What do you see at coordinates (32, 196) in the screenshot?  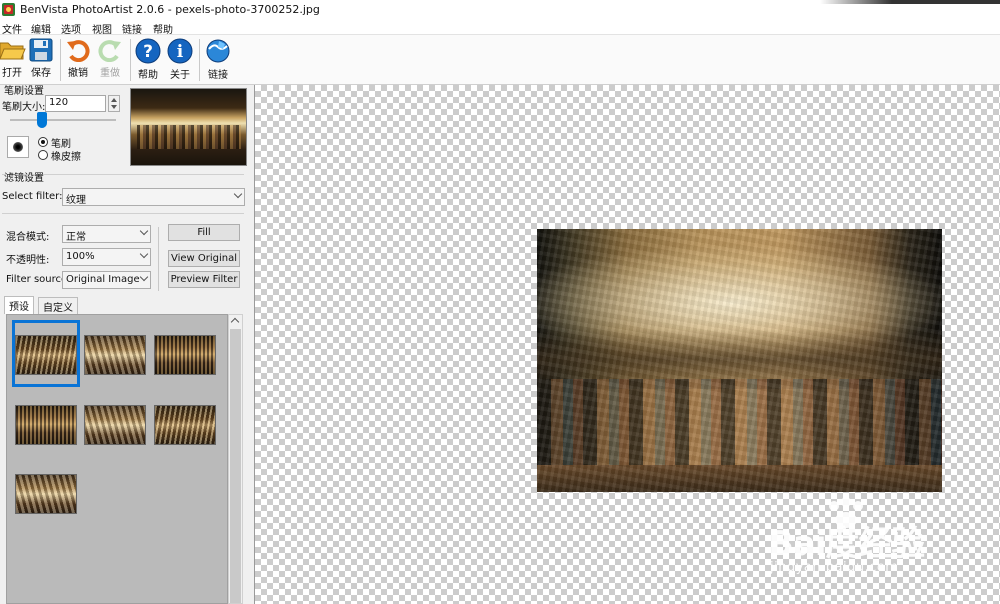 I see `select-filter-label: Select filter:` at bounding box center [32, 196].